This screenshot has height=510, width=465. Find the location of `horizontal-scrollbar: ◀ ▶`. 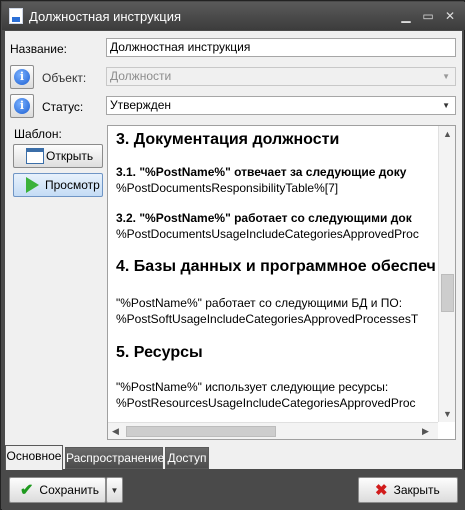

horizontal-scrollbar: ◀ ▶ is located at coordinates (273, 430).